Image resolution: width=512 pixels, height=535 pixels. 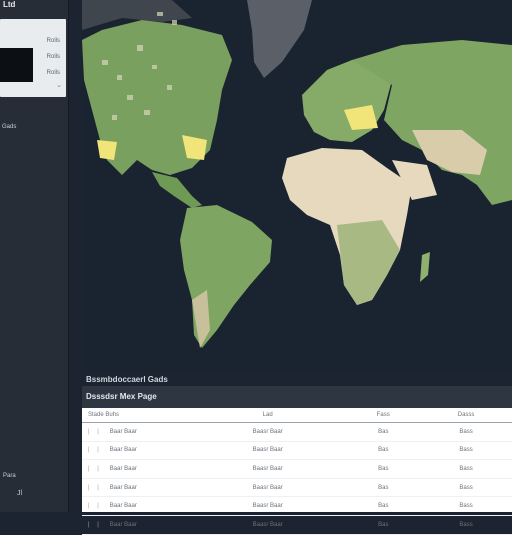 What do you see at coordinates (59, 85) in the screenshot?
I see `chevron-down-icon: ⌄` at bounding box center [59, 85].